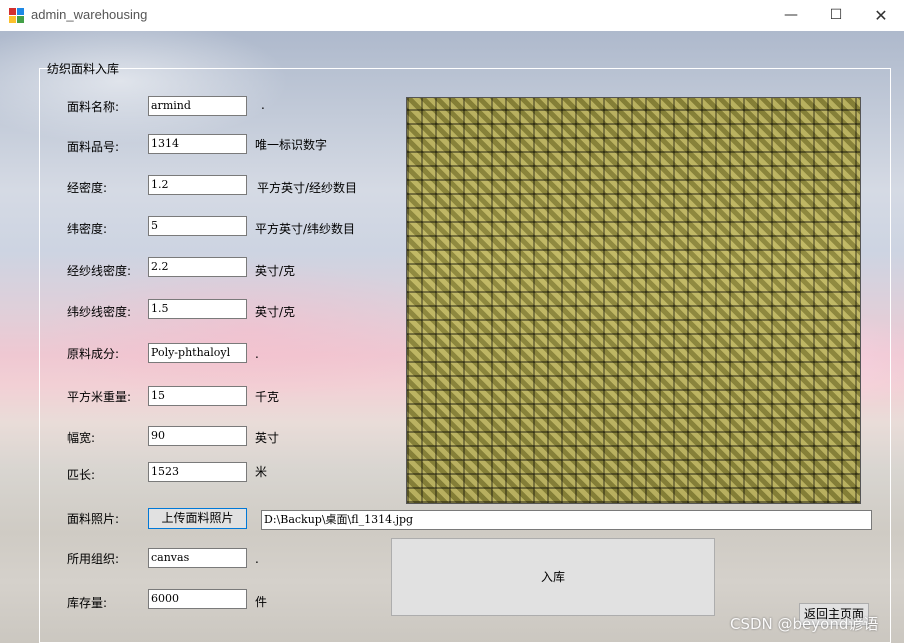  I want to click on instock-button: 入库, so click(553, 577).